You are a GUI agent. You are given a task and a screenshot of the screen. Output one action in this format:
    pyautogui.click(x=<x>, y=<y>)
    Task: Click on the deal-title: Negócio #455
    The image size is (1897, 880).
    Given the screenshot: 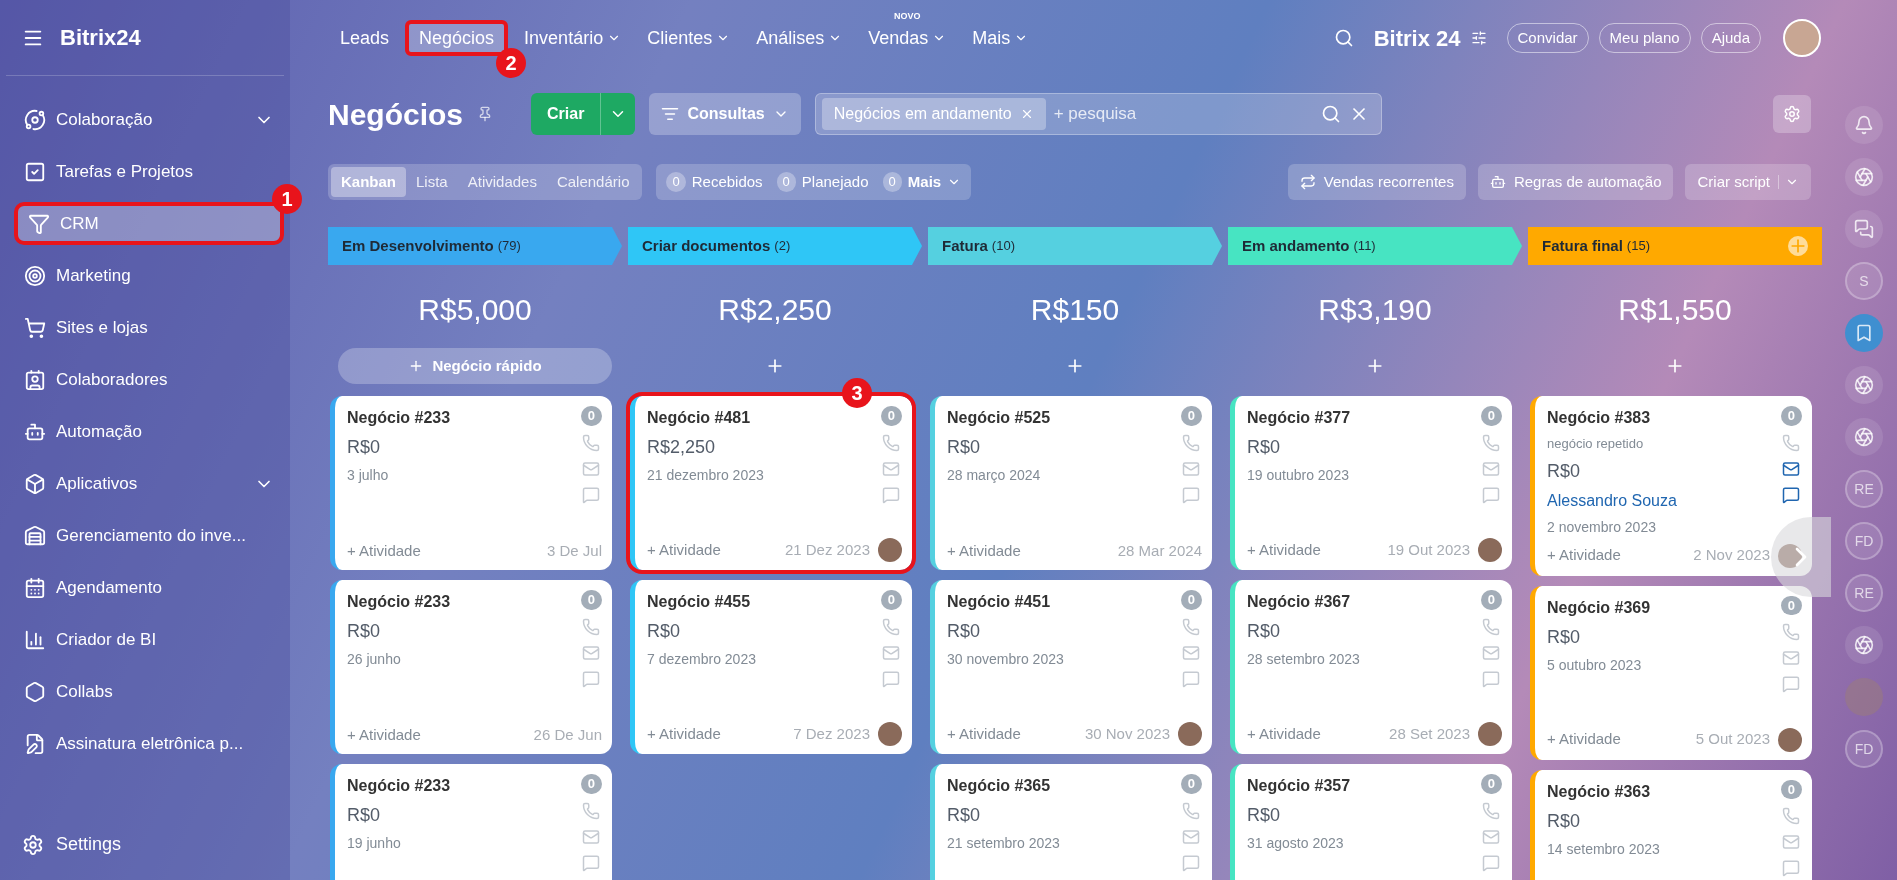 What is the action you would take?
    pyautogui.click(x=764, y=602)
    